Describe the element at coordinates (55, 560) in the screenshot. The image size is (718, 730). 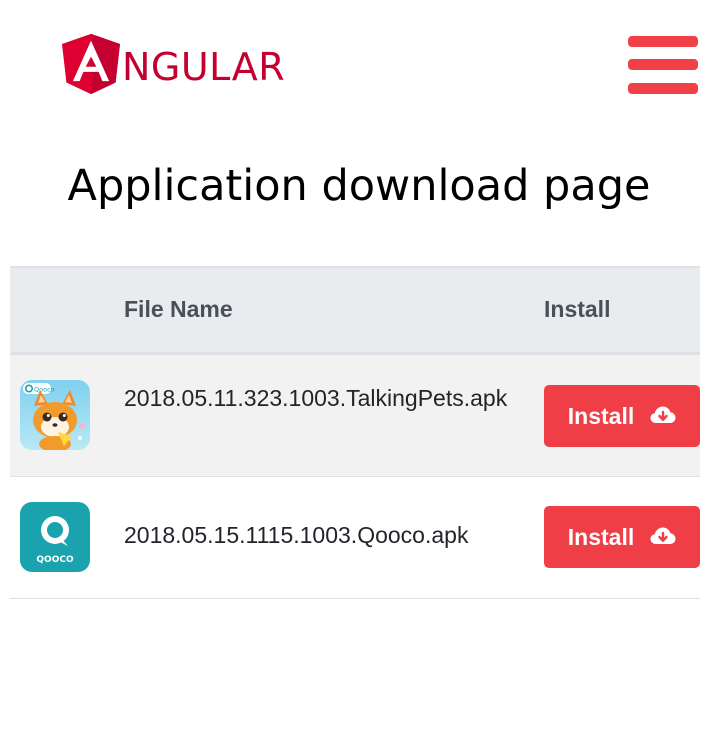
I see `svg-text: QOOCO` at that location.